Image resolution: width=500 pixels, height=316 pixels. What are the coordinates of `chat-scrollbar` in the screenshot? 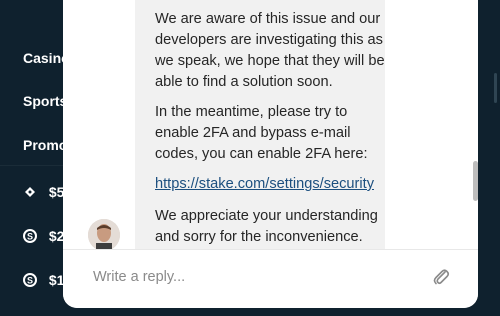 It's located at (475, 181).